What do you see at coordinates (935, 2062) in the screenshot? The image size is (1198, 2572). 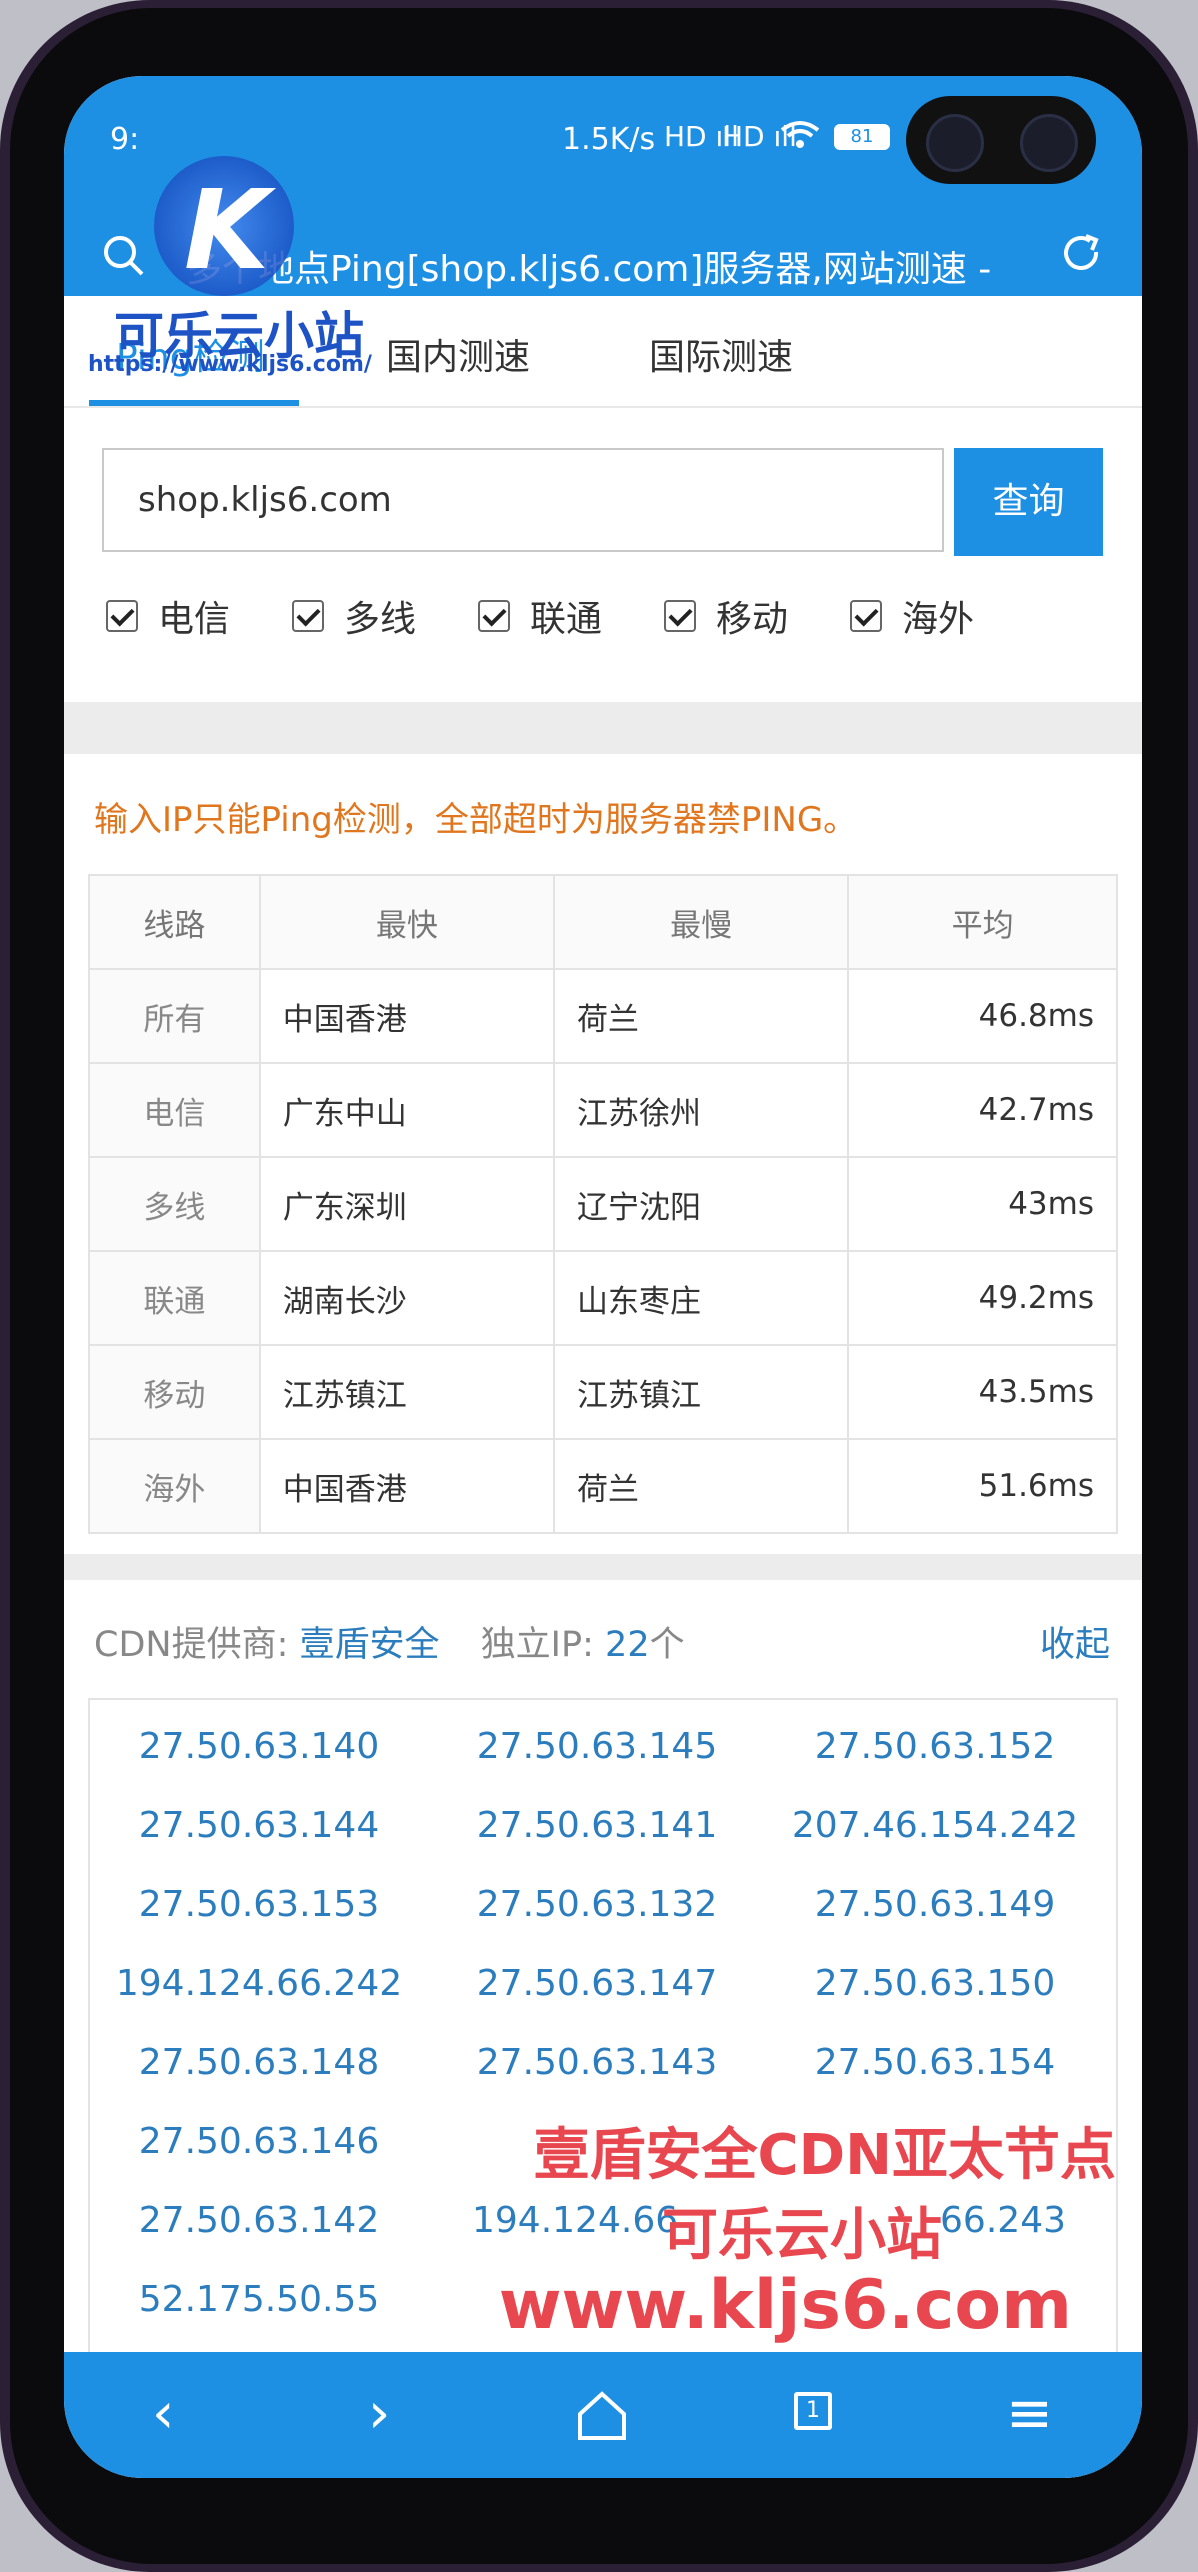 I see `ip-item: 27.50.63.154` at bounding box center [935, 2062].